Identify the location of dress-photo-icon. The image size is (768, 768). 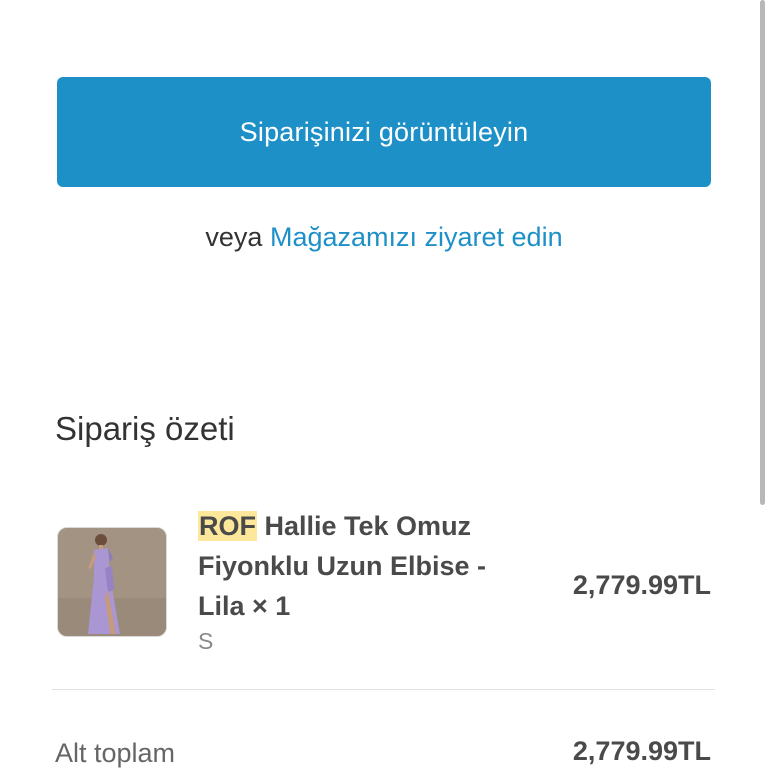
(112, 582).